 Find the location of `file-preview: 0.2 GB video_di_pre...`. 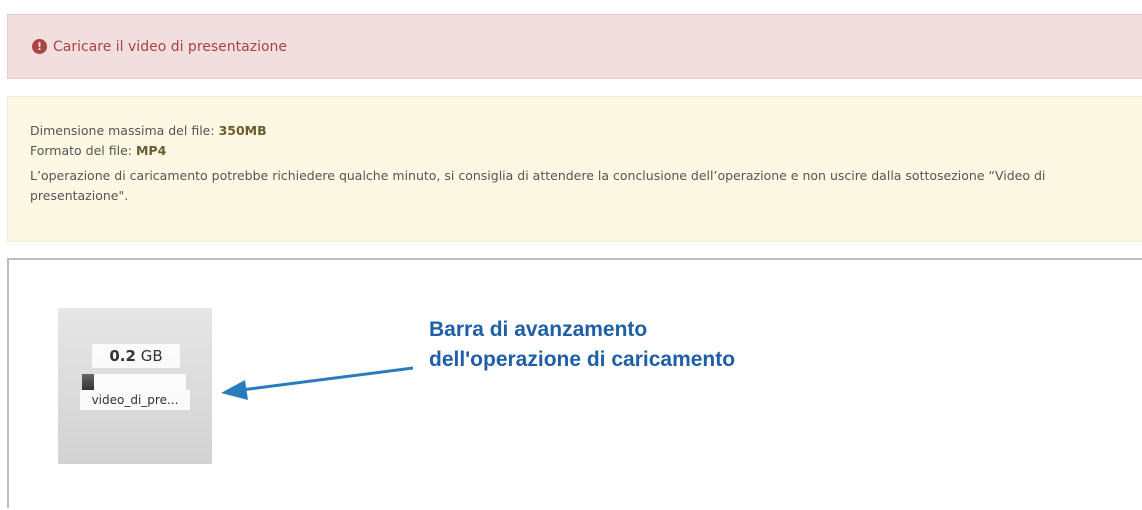

file-preview: 0.2 GB video_di_pre... is located at coordinates (135, 386).